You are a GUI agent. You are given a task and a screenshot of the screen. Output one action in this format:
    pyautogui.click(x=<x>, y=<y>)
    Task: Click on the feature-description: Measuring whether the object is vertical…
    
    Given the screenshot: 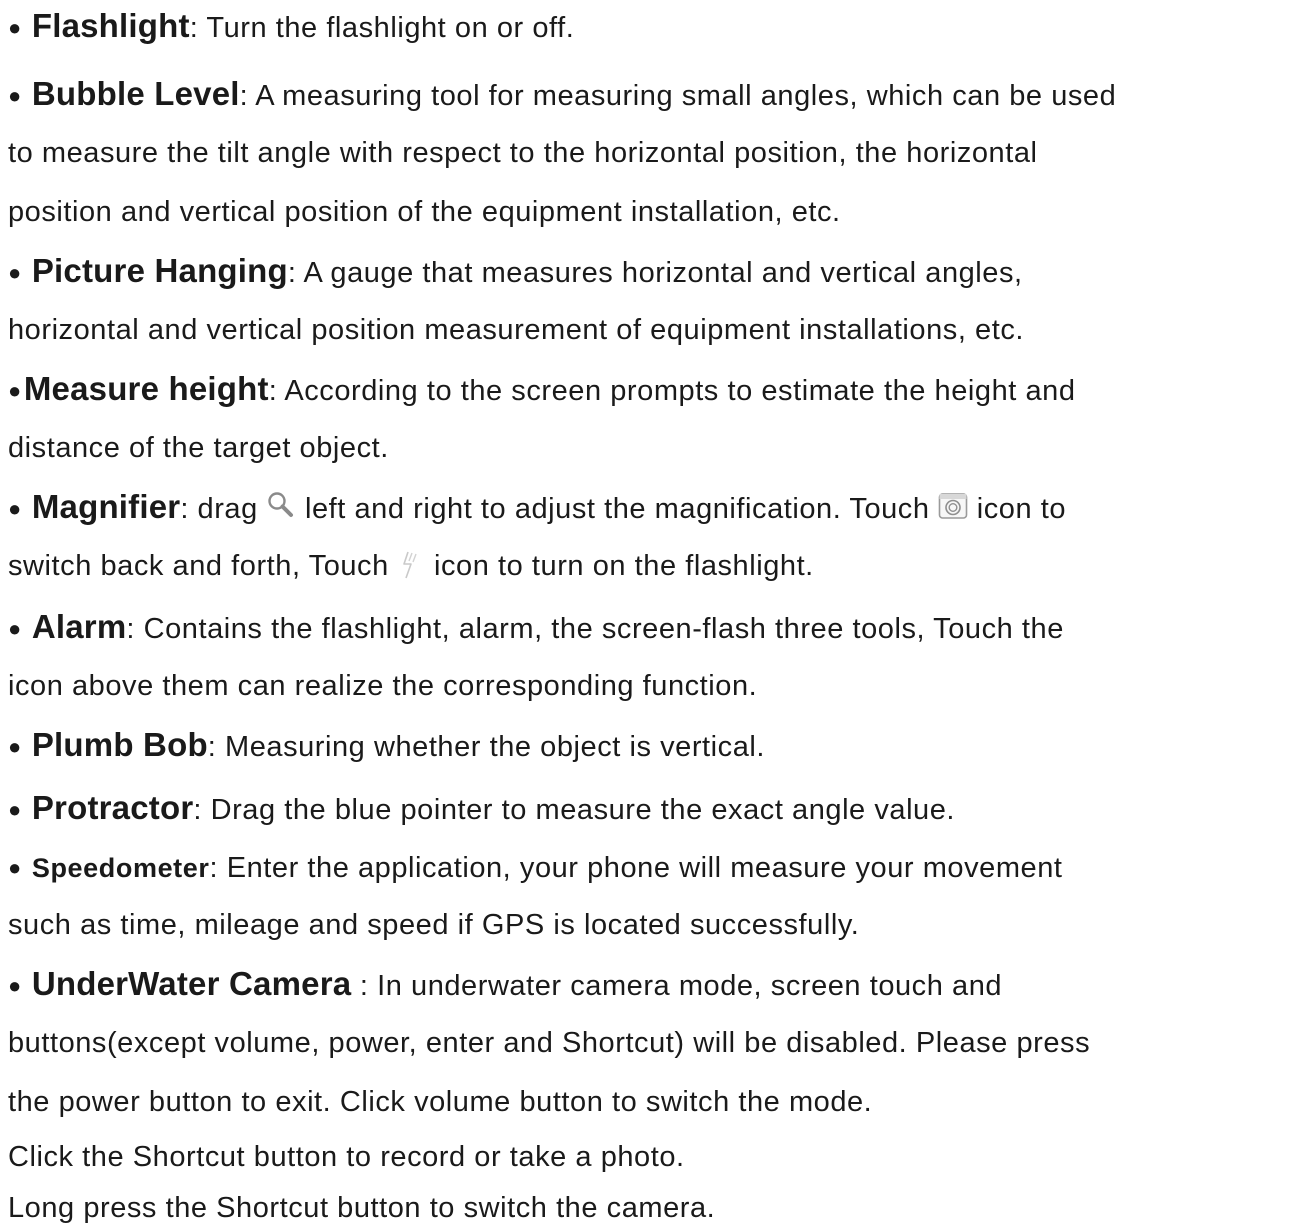 What is the action you would take?
    pyautogui.click(x=495, y=747)
    